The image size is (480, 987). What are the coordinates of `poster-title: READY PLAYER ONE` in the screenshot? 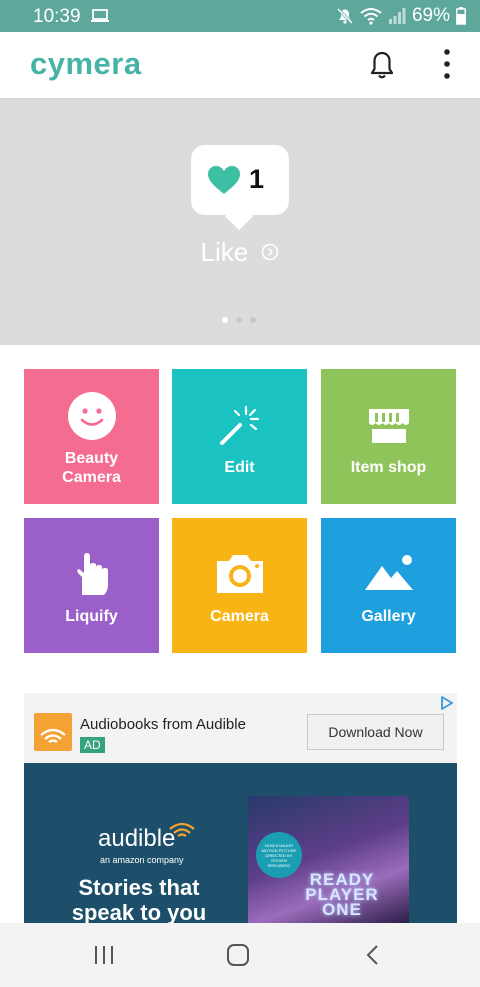 It's located at (342, 894).